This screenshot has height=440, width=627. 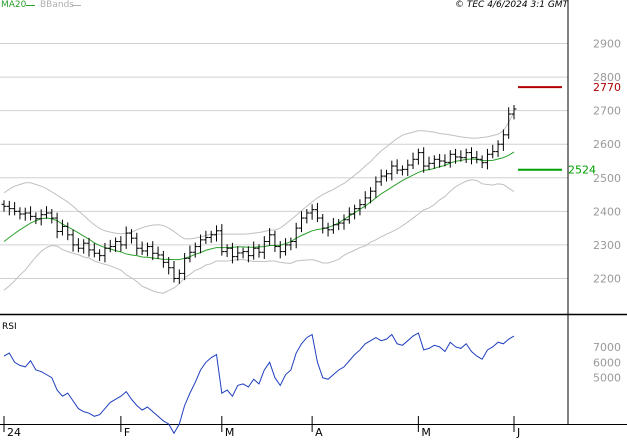 I want to click on rsi-tick-label-6000: 6000, so click(x=607, y=362).